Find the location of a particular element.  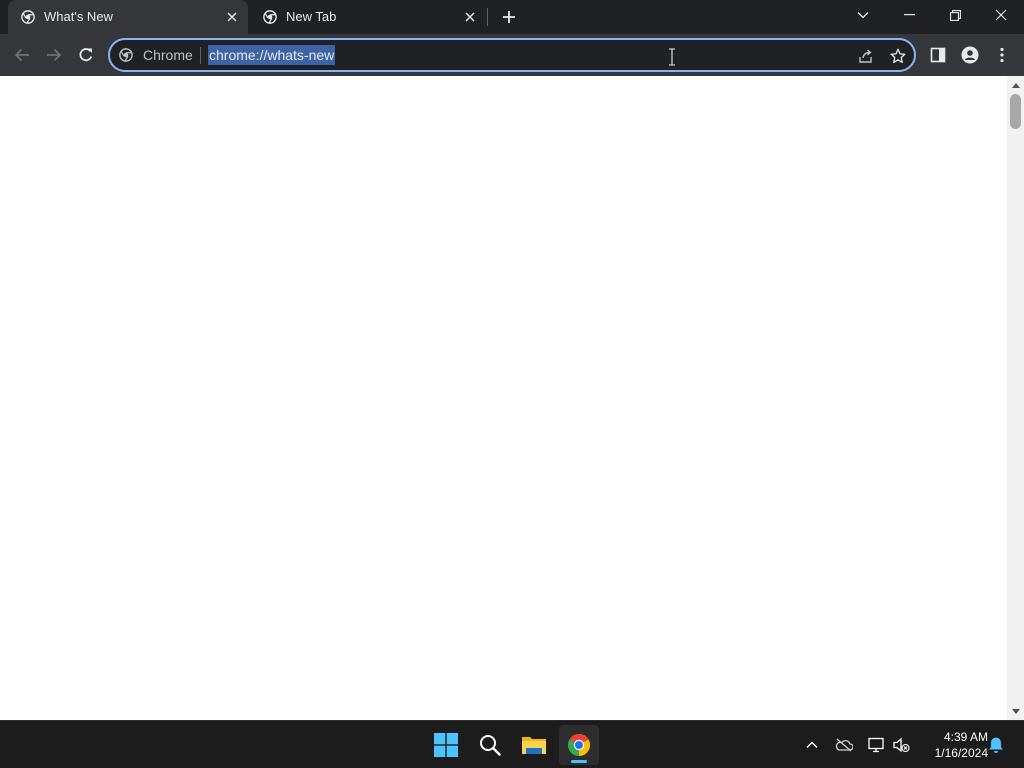

tab-title: New Tab is located at coordinates (311, 16).